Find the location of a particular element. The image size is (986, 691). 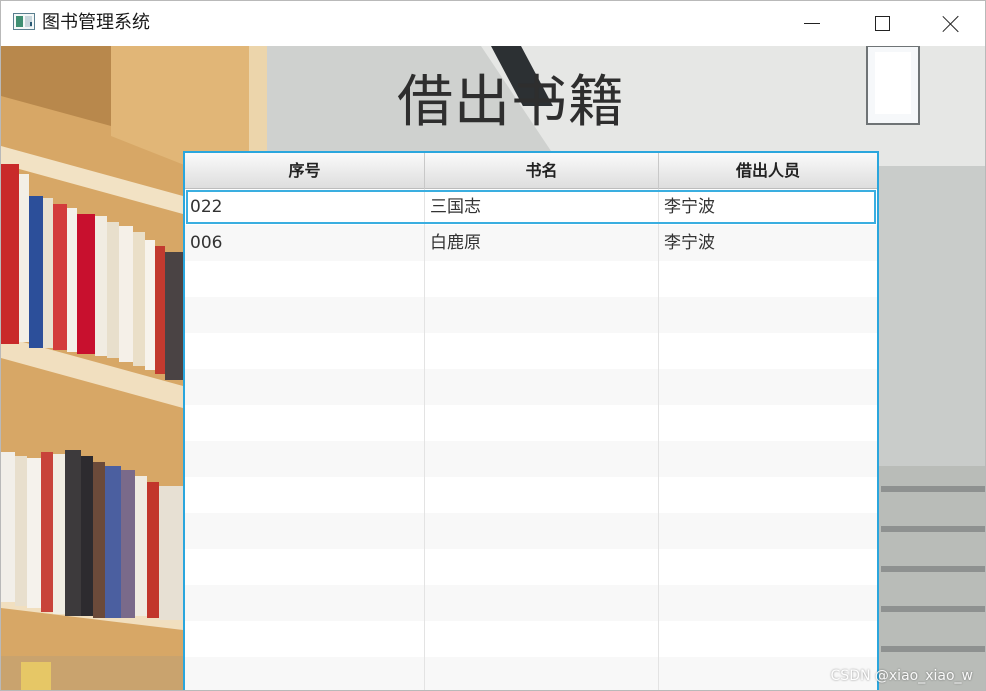

title-bar: 图书管理系统 is located at coordinates (493, 23).